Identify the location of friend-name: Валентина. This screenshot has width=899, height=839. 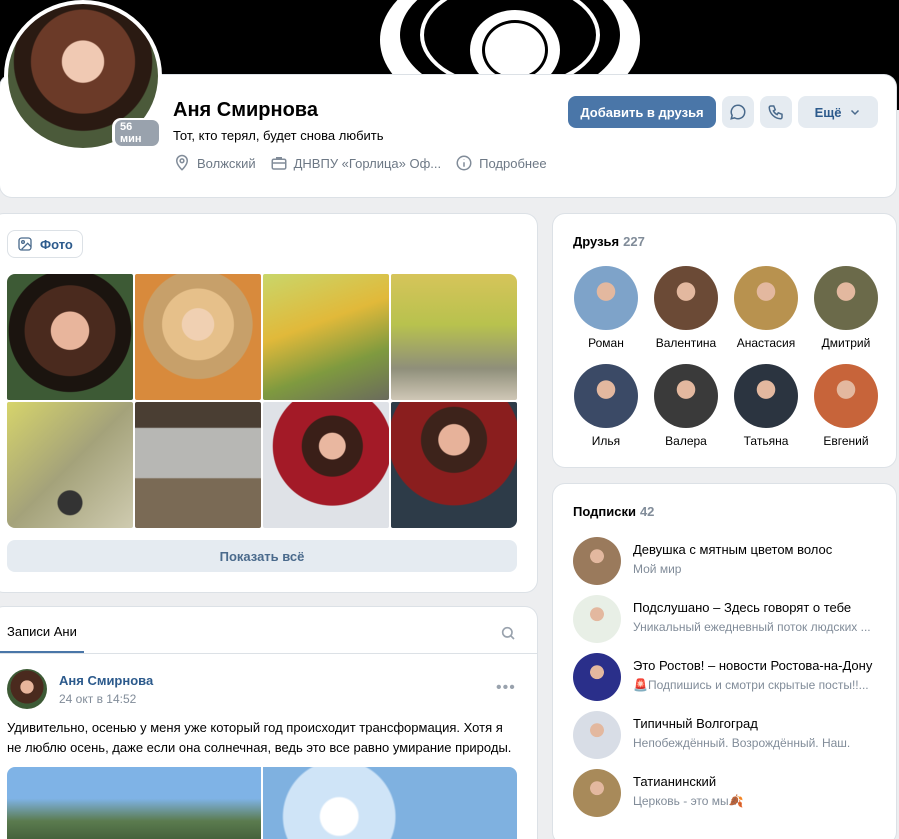
(686, 343).